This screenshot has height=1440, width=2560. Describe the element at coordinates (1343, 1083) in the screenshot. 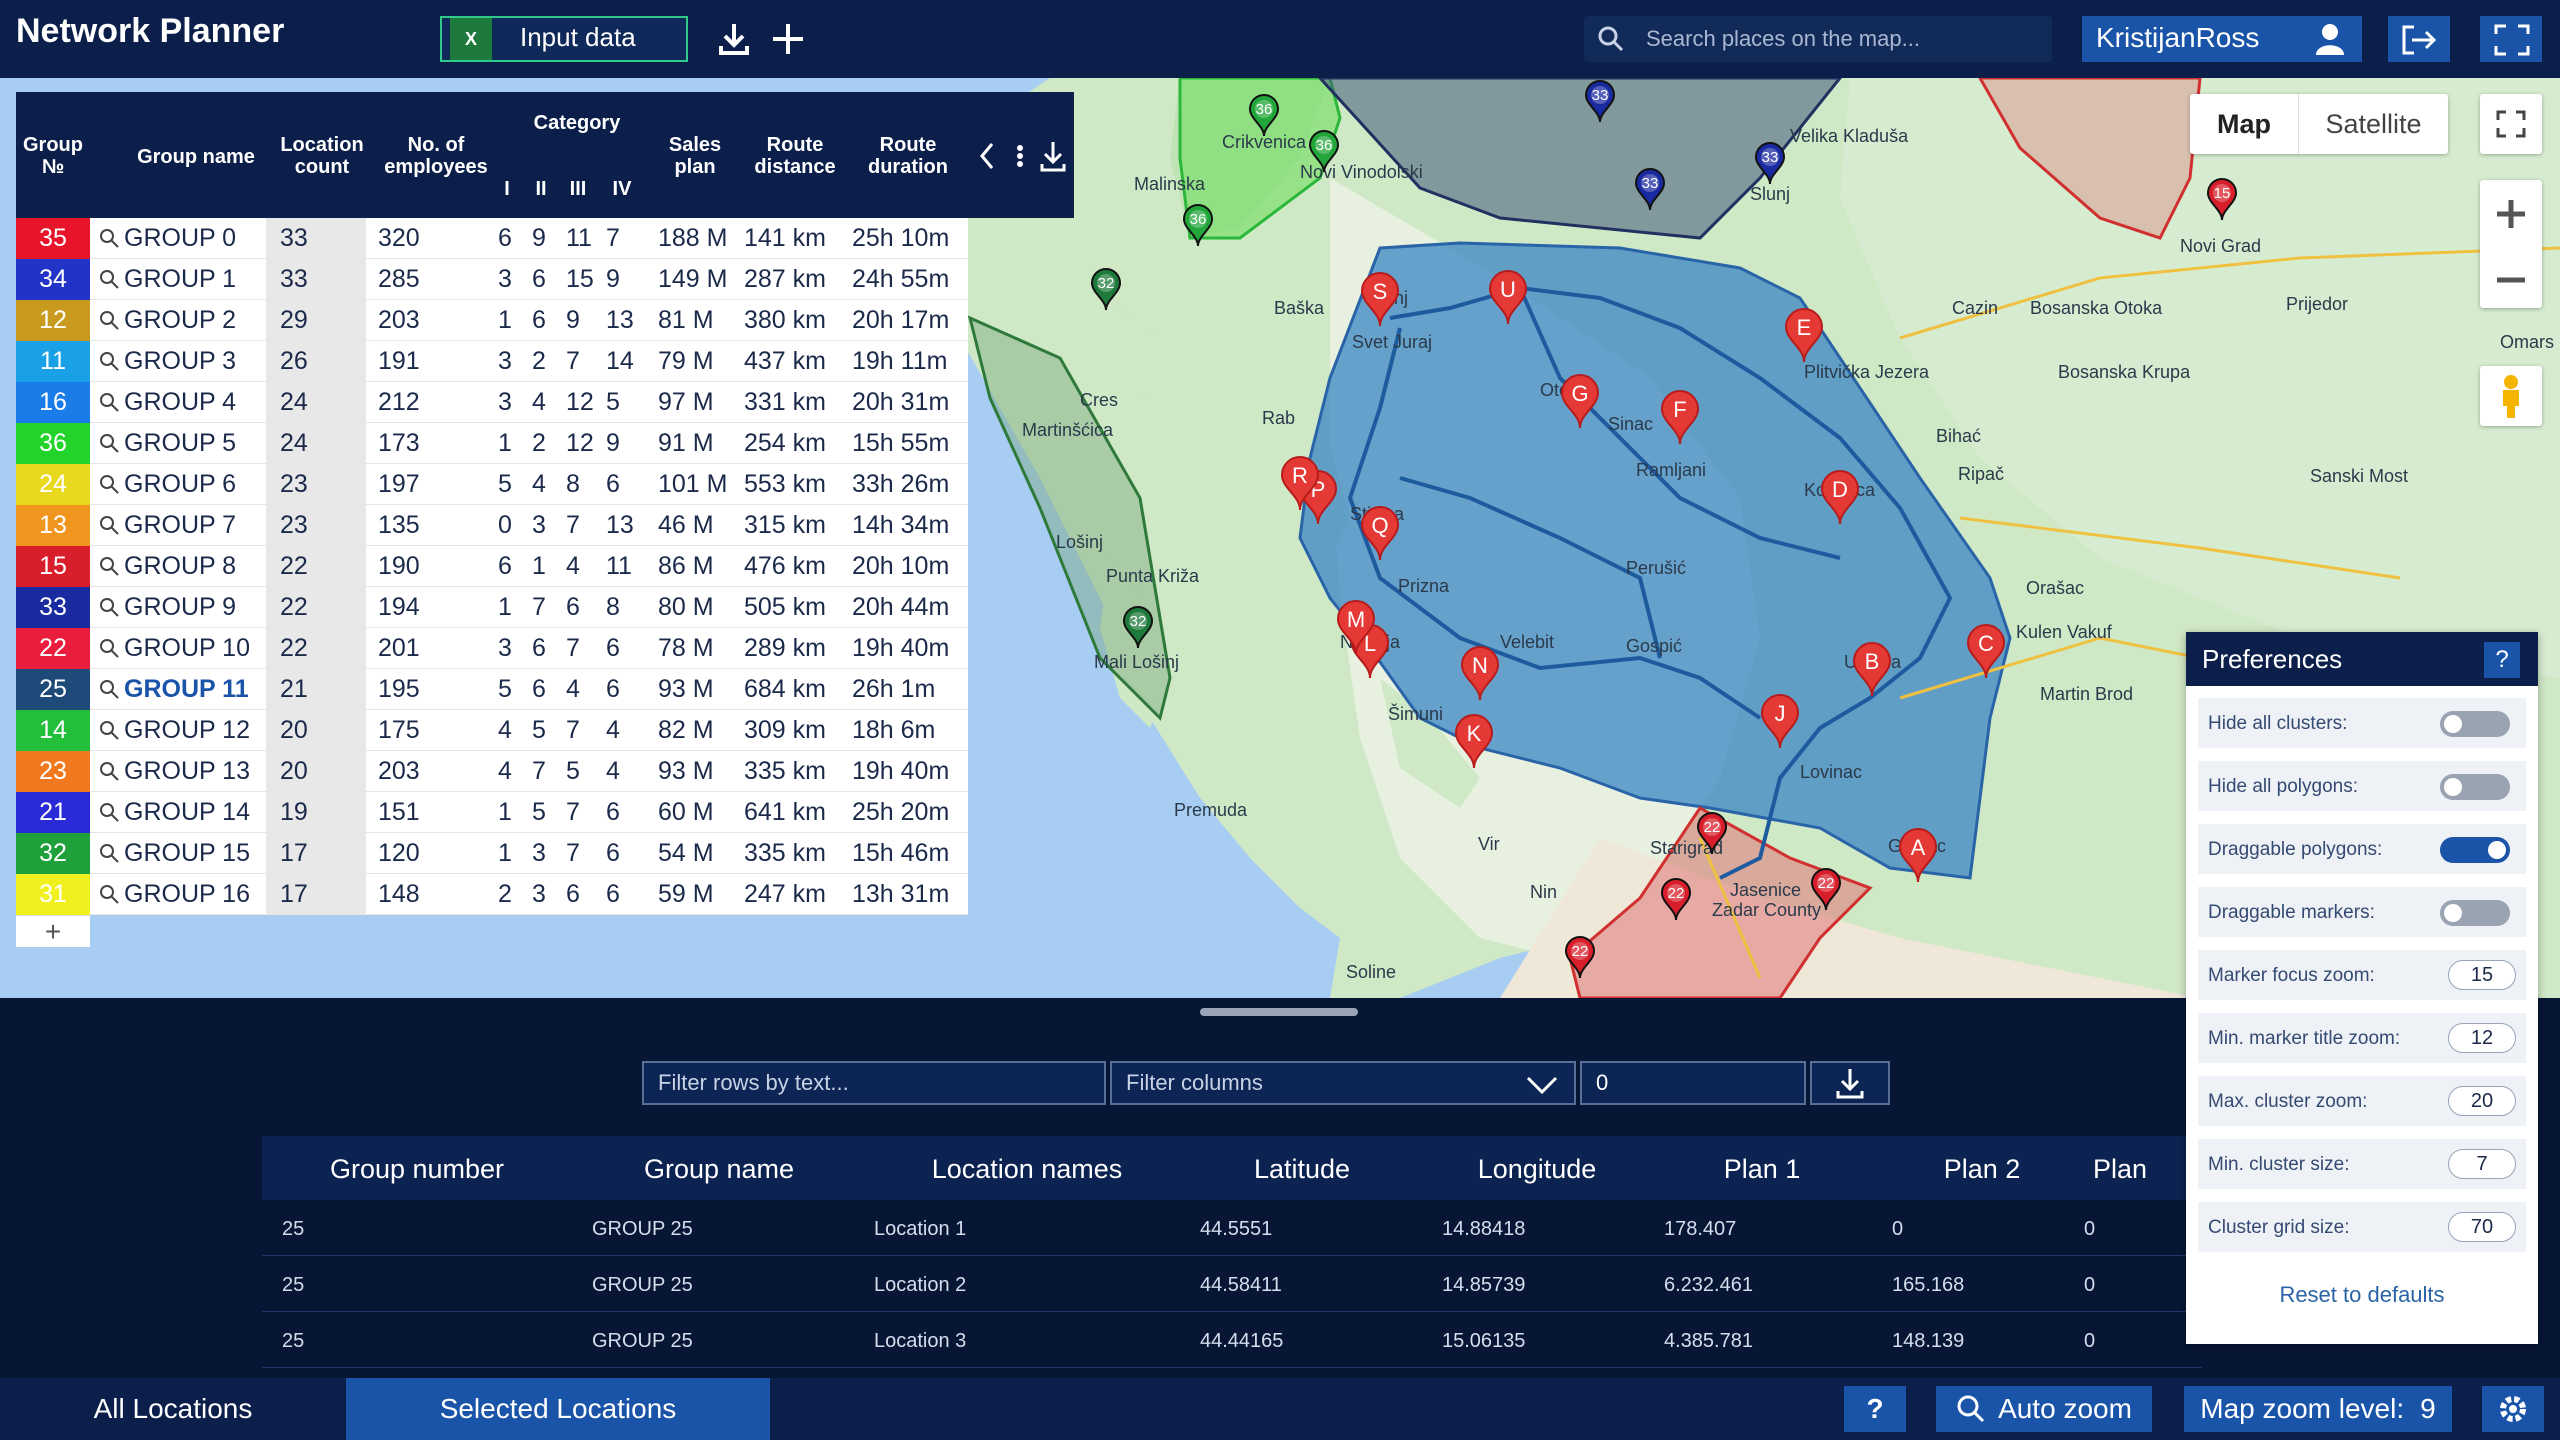

I see `filter-columns-select: Filter columns` at that location.